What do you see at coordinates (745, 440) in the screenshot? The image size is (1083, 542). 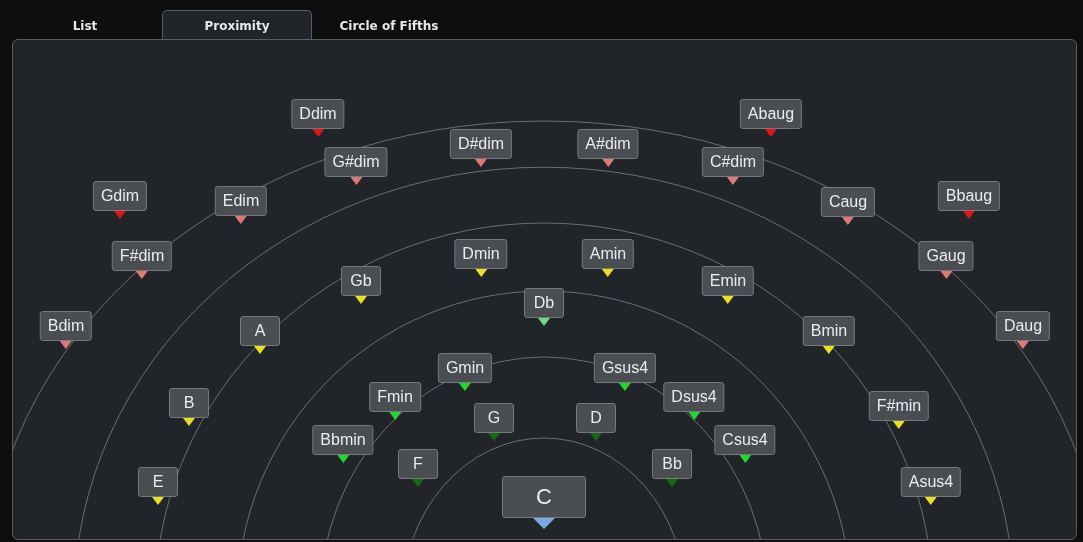 I see `chord-button: Csus4` at bounding box center [745, 440].